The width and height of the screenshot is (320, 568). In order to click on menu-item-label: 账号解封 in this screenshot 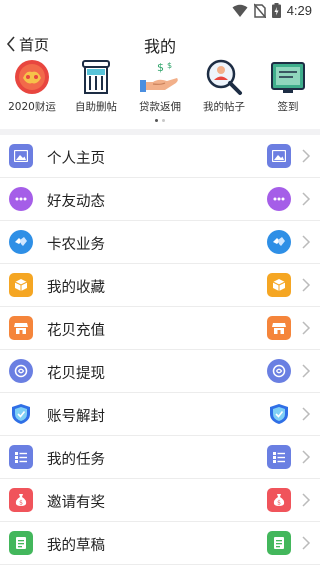, I will do `click(76, 417)`.